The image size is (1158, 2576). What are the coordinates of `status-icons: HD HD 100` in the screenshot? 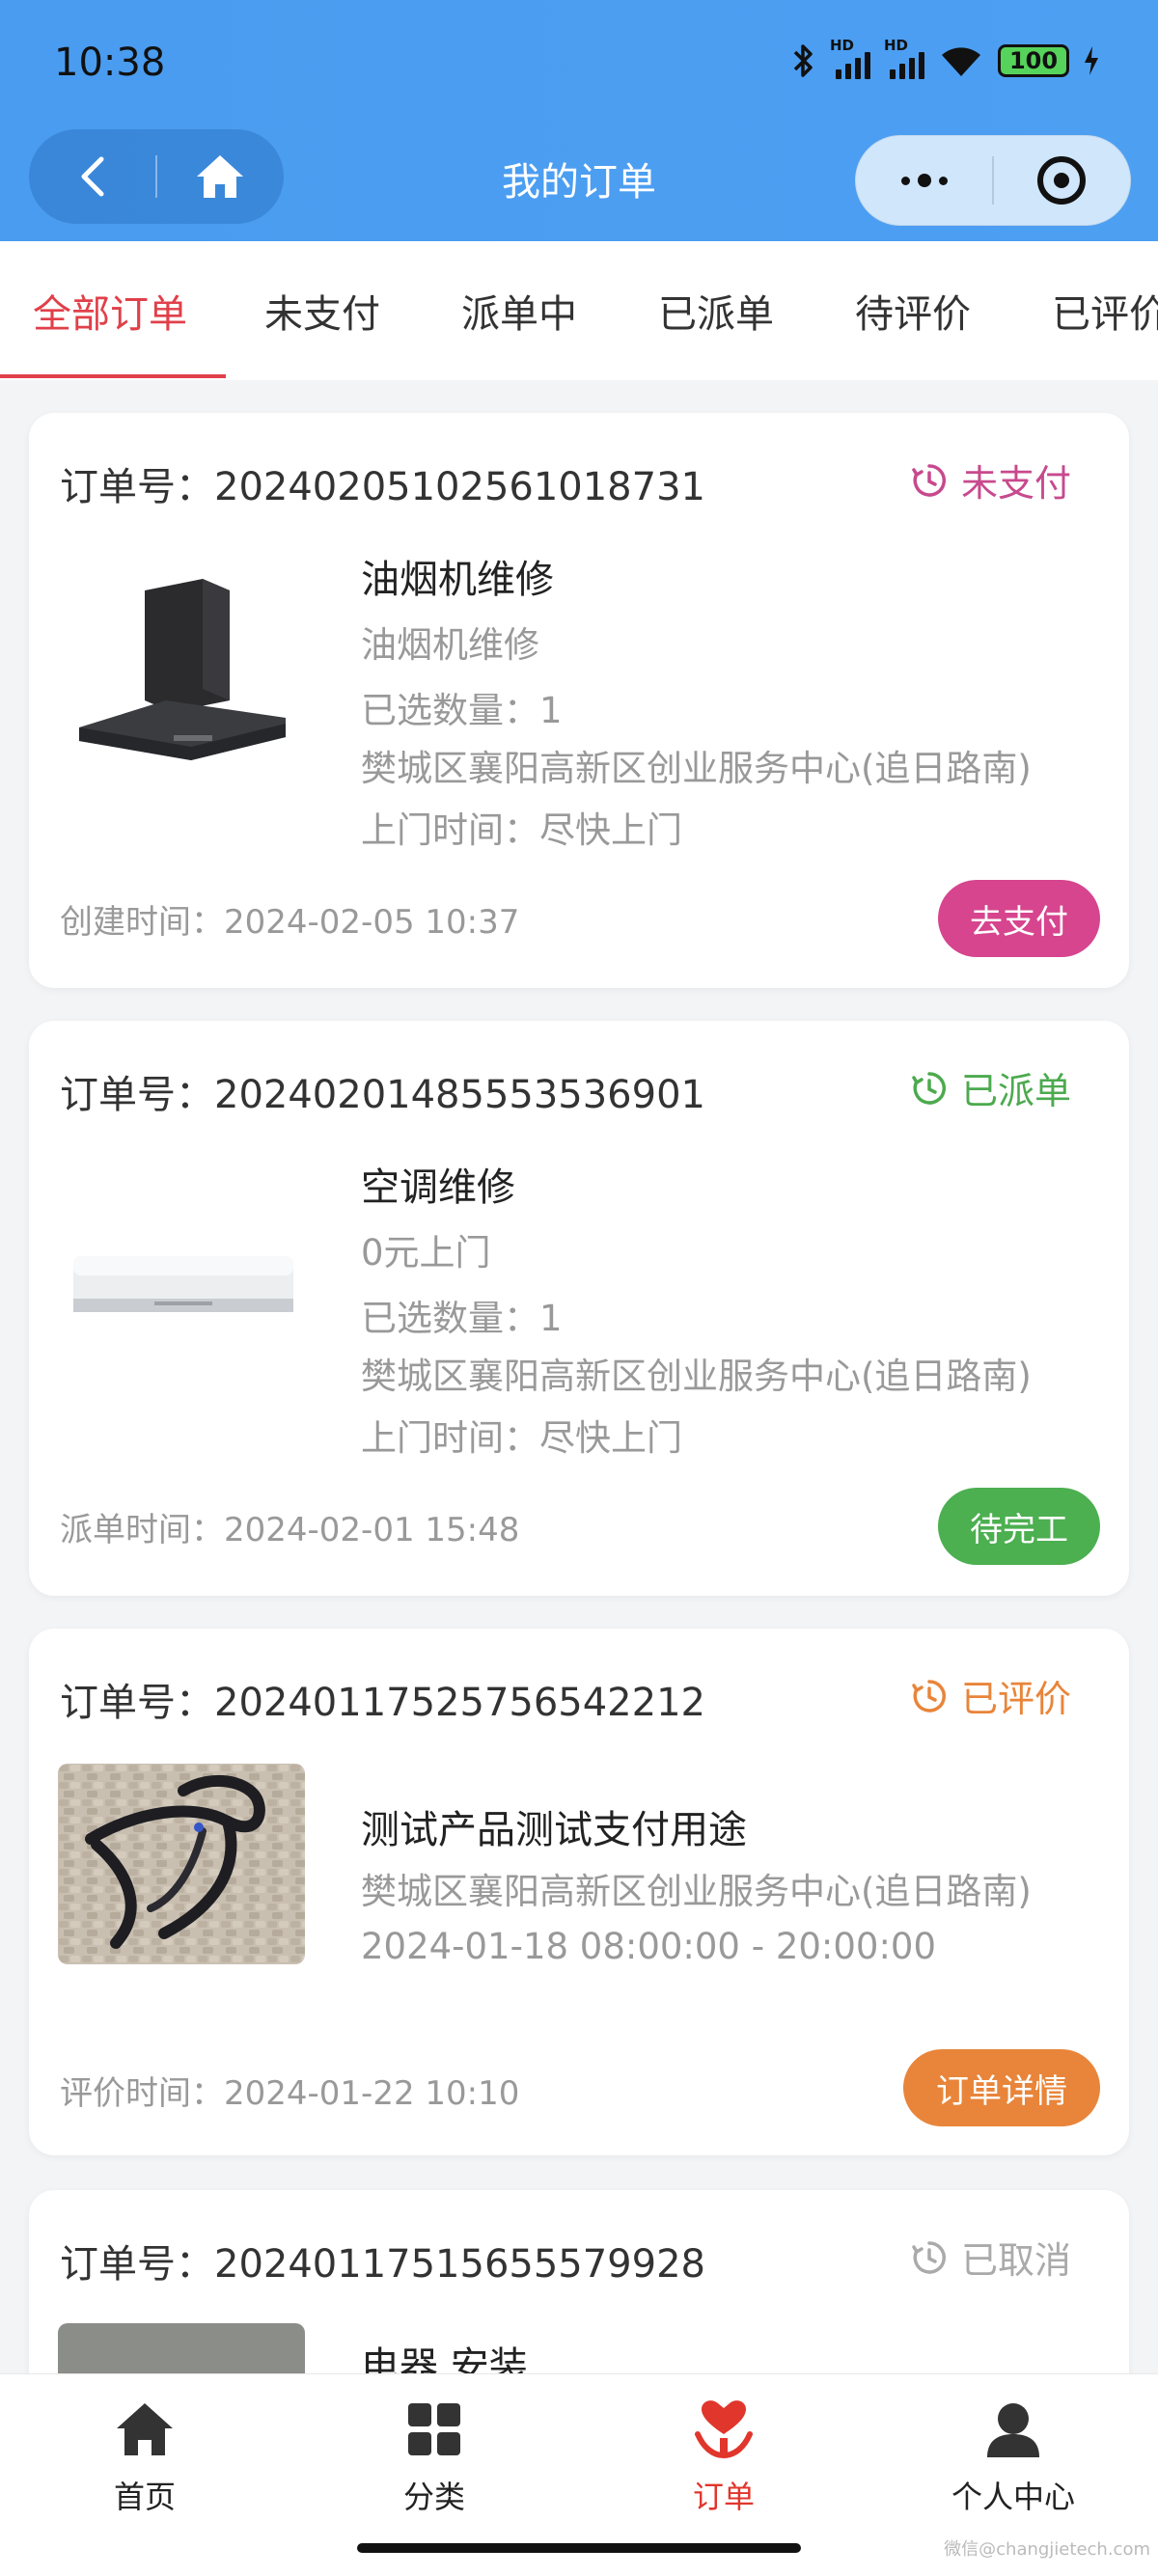 It's located at (945, 58).